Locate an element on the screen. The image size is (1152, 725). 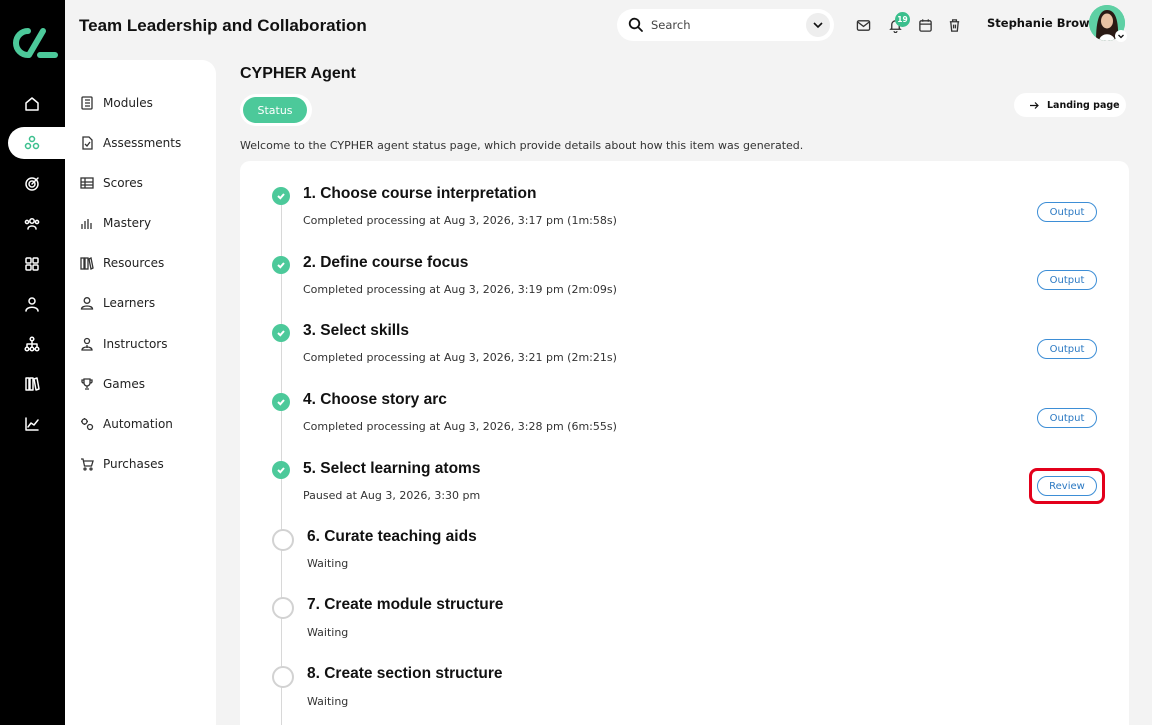
gears-icon is located at coordinates (87, 424).